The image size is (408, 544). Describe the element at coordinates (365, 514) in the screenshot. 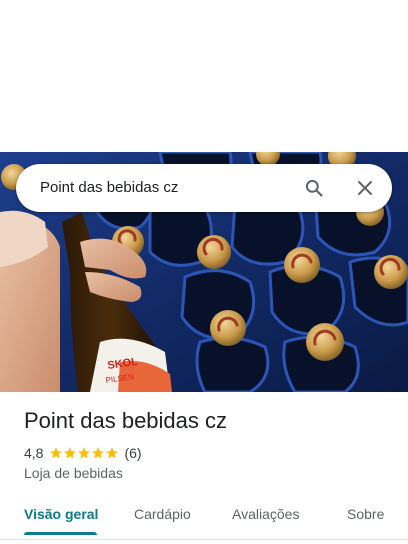

I see `tab-about: Sobre` at that location.